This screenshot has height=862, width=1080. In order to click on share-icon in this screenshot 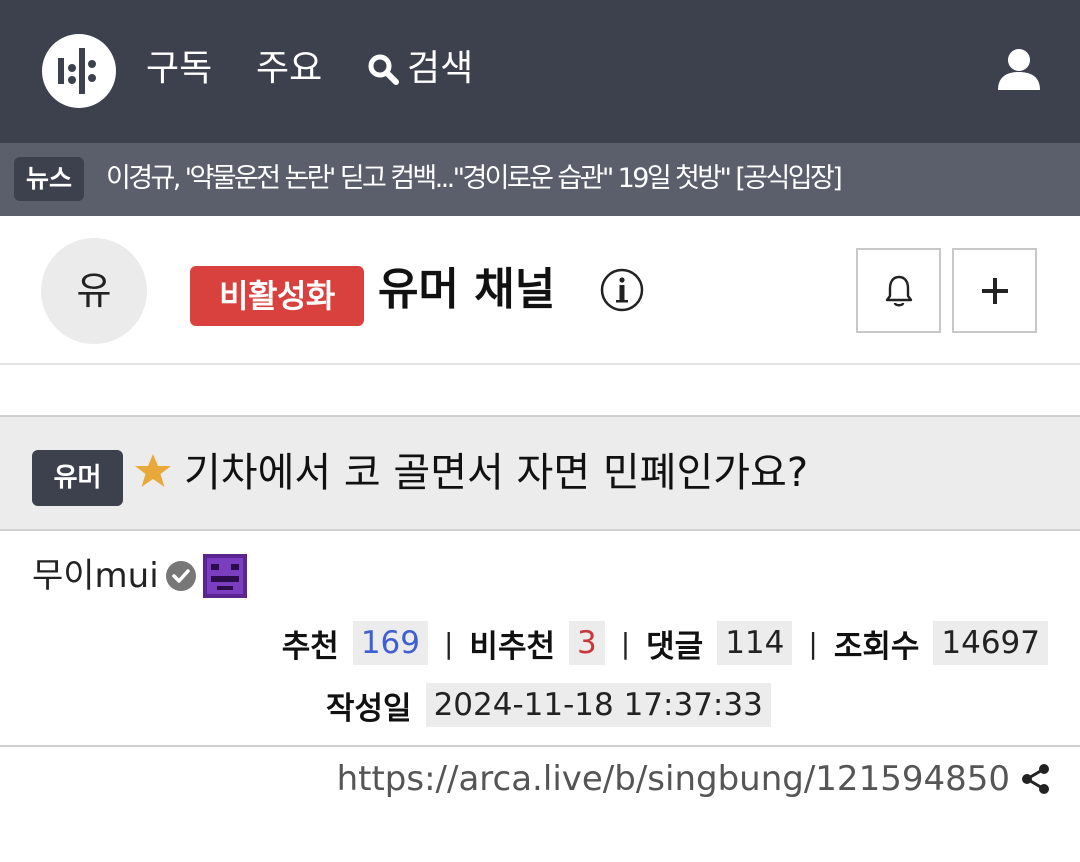, I will do `click(1036, 779)`.